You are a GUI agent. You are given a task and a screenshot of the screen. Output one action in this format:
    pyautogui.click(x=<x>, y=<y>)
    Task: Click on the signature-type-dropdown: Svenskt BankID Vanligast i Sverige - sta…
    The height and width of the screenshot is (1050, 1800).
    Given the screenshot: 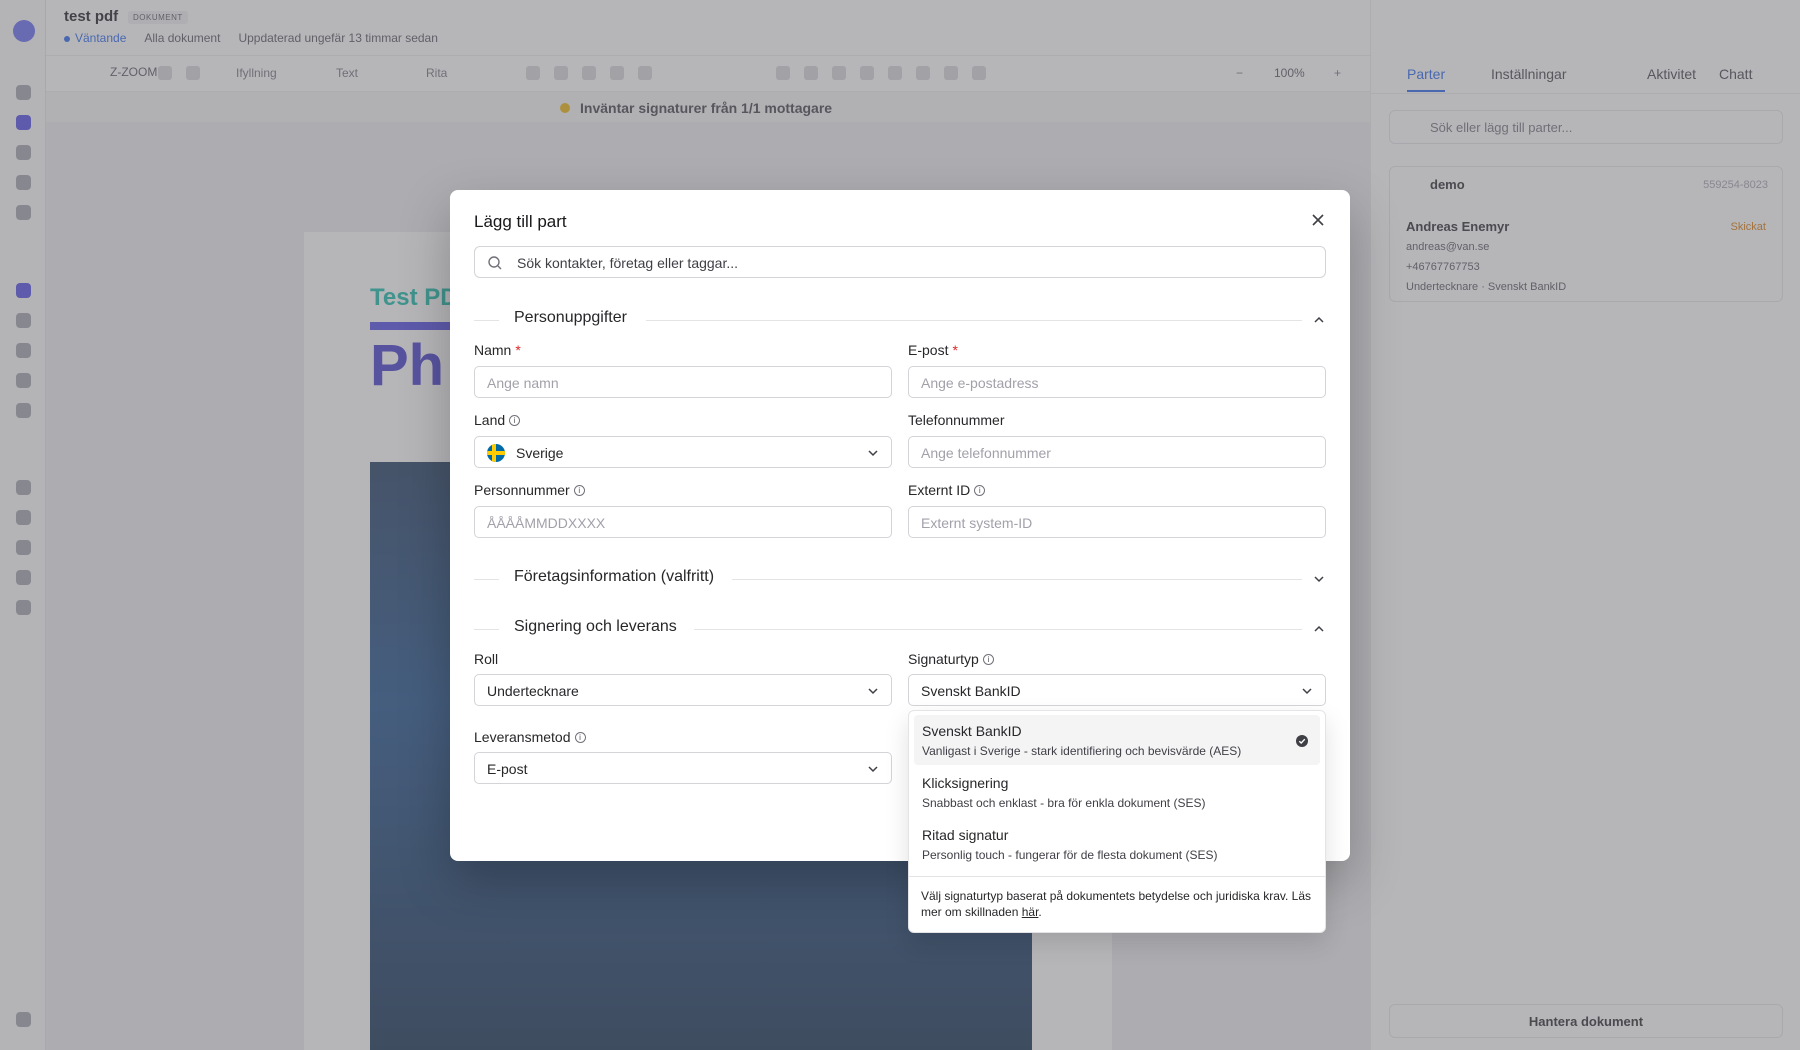 What is the action you would take?
    pyautogui.click(x=1117, y=821)
    